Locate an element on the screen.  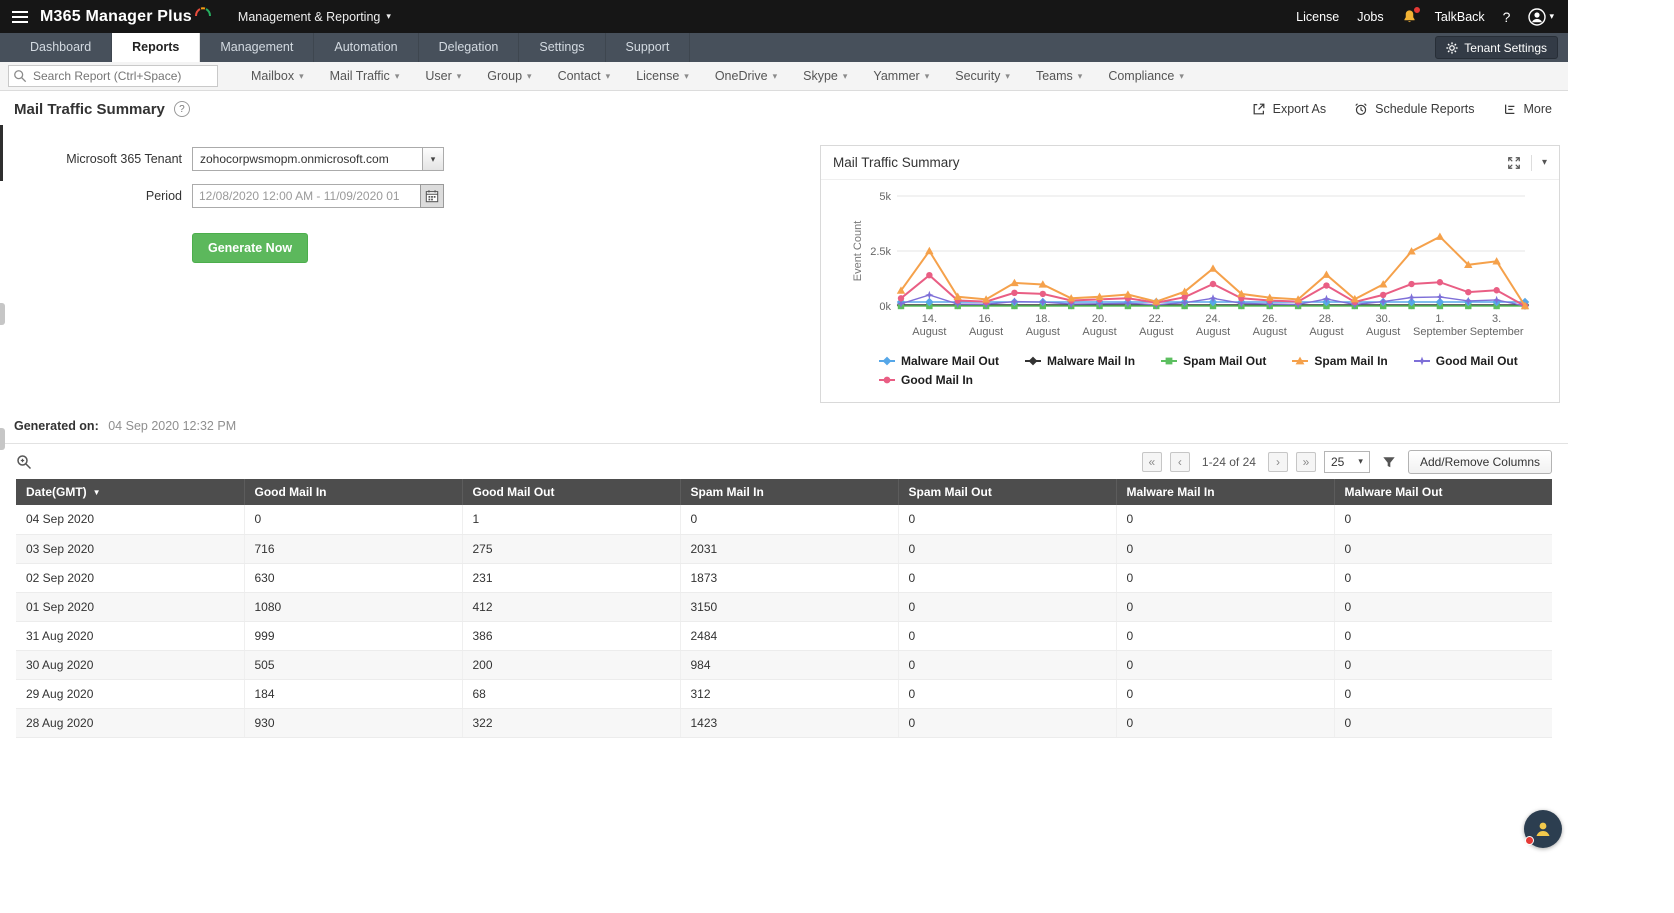
jobs-link: Jobs is located at coordinates (1370, 17).